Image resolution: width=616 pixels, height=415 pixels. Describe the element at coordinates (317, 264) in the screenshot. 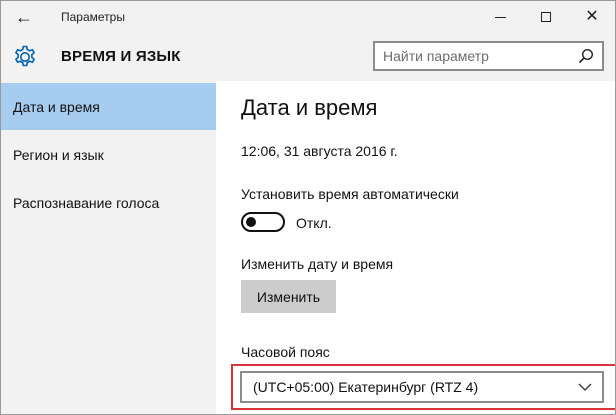

I see `change-datetime-label: Изменить дату и время` at that location.